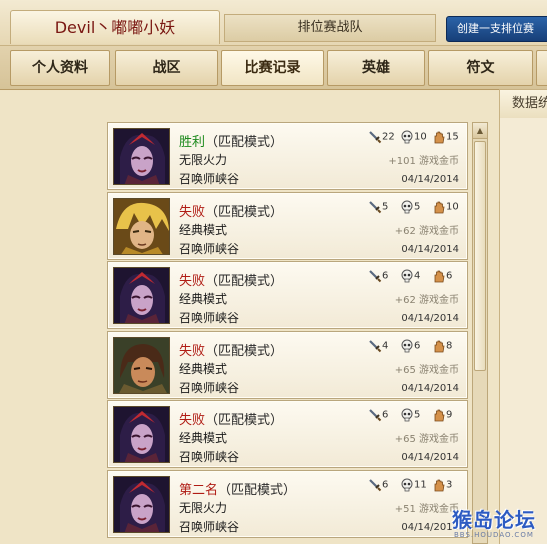 Image resolution: width=547 pixels, height=544 pixels. Describe the element at coordinates (287, 295) in the screenshot. I see `match-row: 失败（匹配模式） 经典模式 召唤师峡谷 6 4 6 +62 游戏金币 04/14/2014` at that location.